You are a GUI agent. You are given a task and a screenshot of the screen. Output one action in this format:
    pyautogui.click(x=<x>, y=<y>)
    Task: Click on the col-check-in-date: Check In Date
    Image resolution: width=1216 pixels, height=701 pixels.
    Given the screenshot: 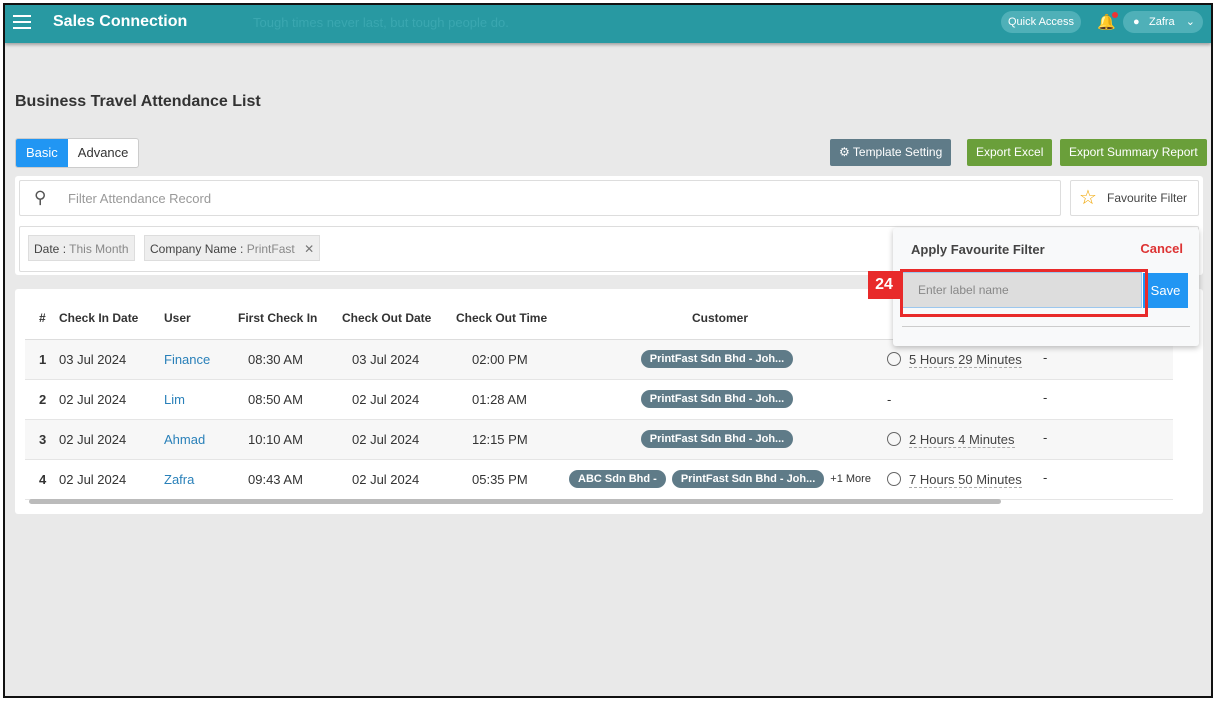 What is the action you would take?
    pyautogui.click(x=111, y=318)
    